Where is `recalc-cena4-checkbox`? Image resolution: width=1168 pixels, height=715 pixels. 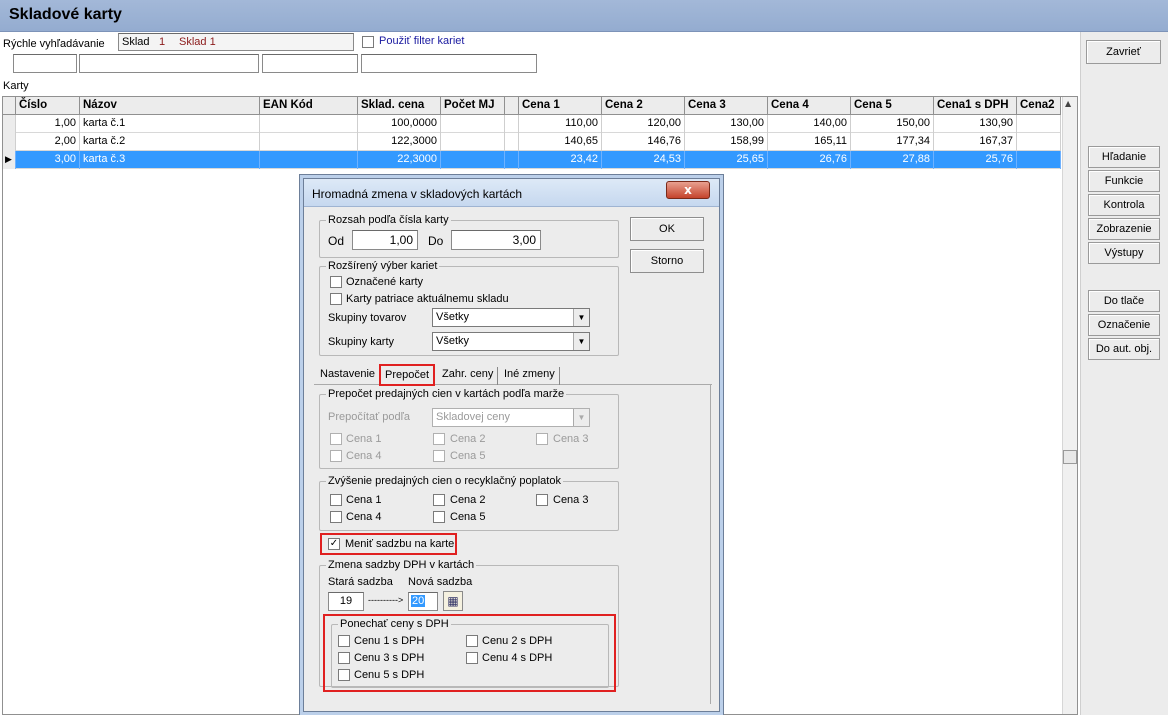
recalc-cena4-checkbox is located at coordinates (336, 456).